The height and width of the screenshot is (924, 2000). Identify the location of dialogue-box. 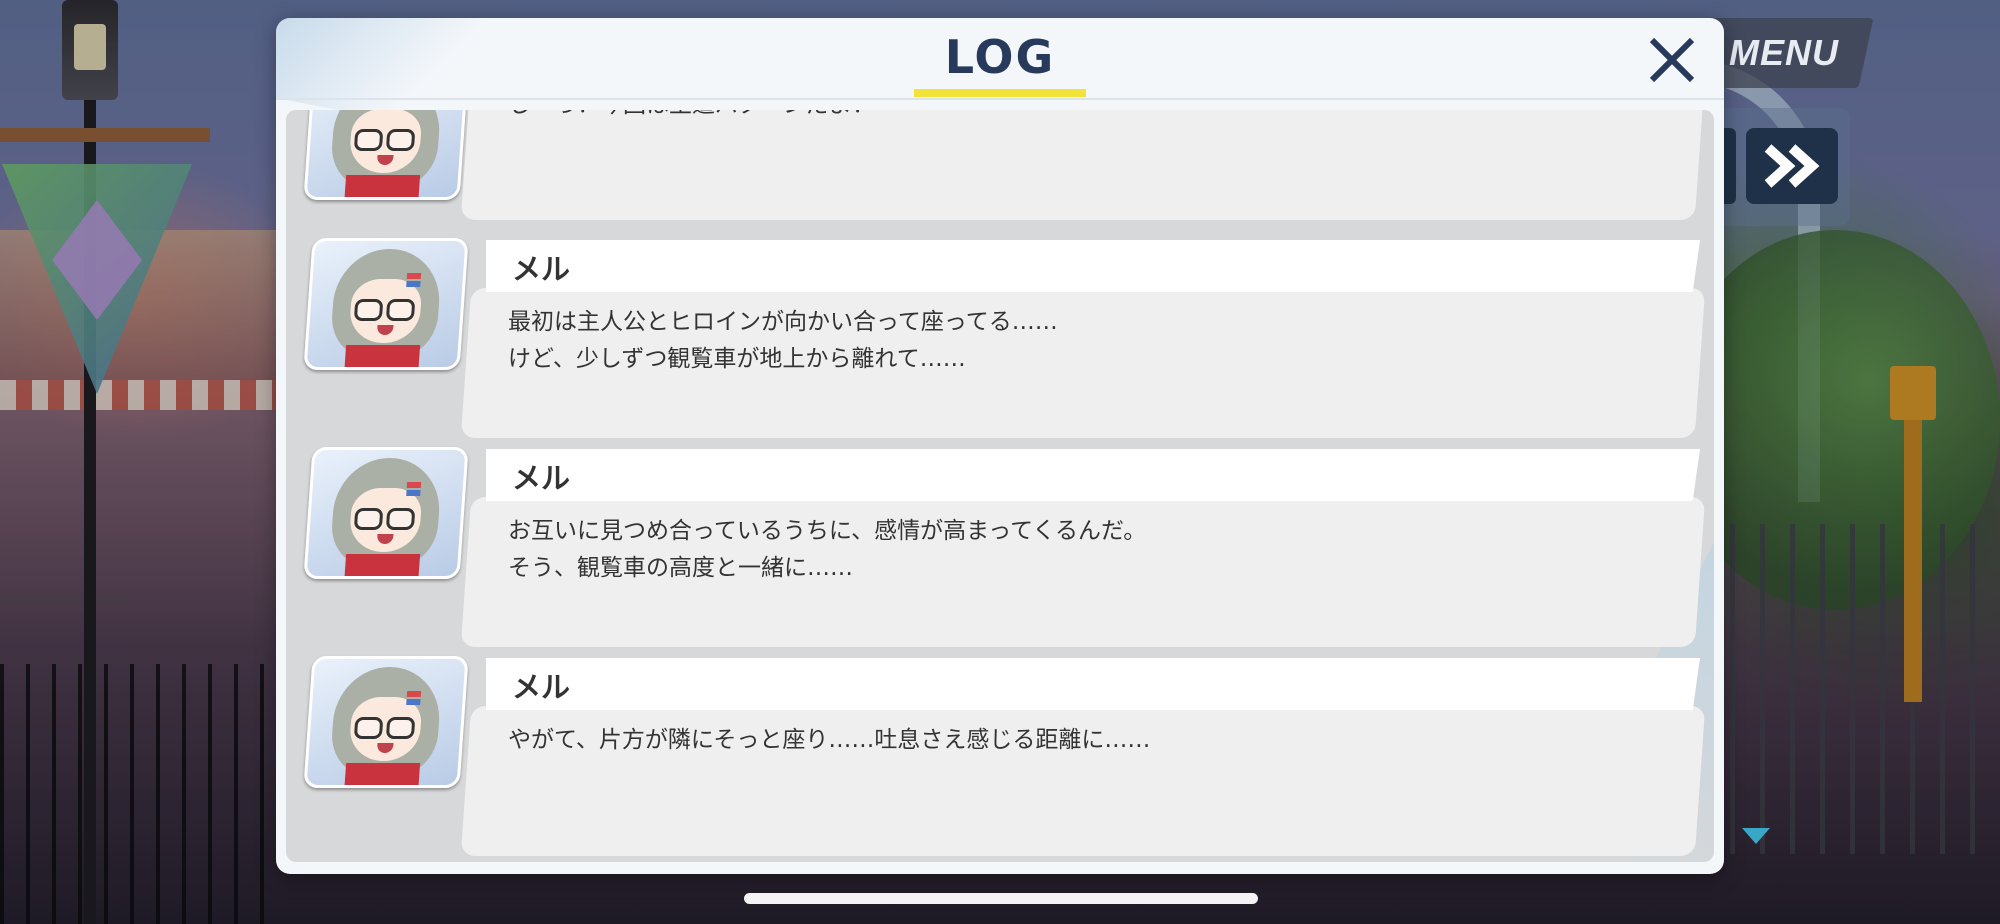
(1083, 165).